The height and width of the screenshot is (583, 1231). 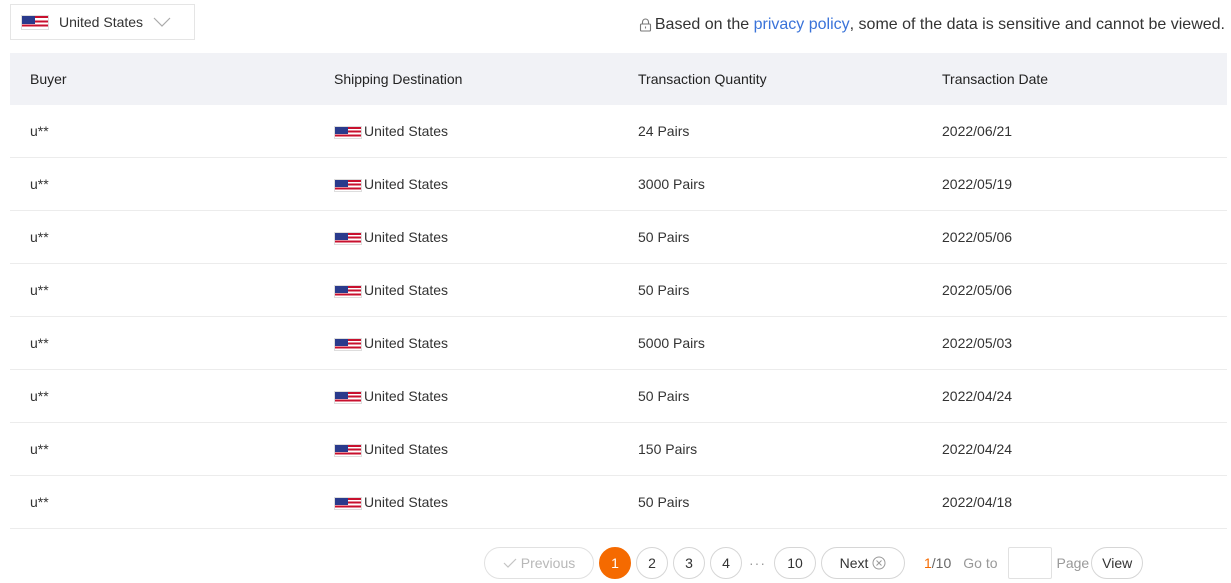 I want to click on total-pages: /10, so click(x=941, y=563).